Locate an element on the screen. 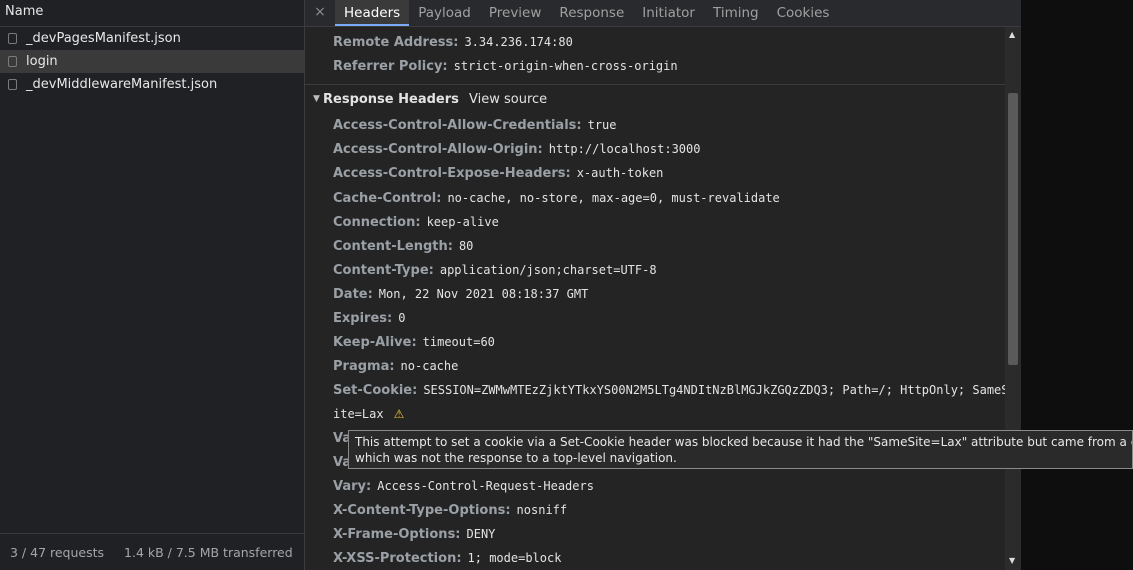 This screenshot has height=570, width=1133. response-headers-title: Response Headers is located at coordinates (391, 99).